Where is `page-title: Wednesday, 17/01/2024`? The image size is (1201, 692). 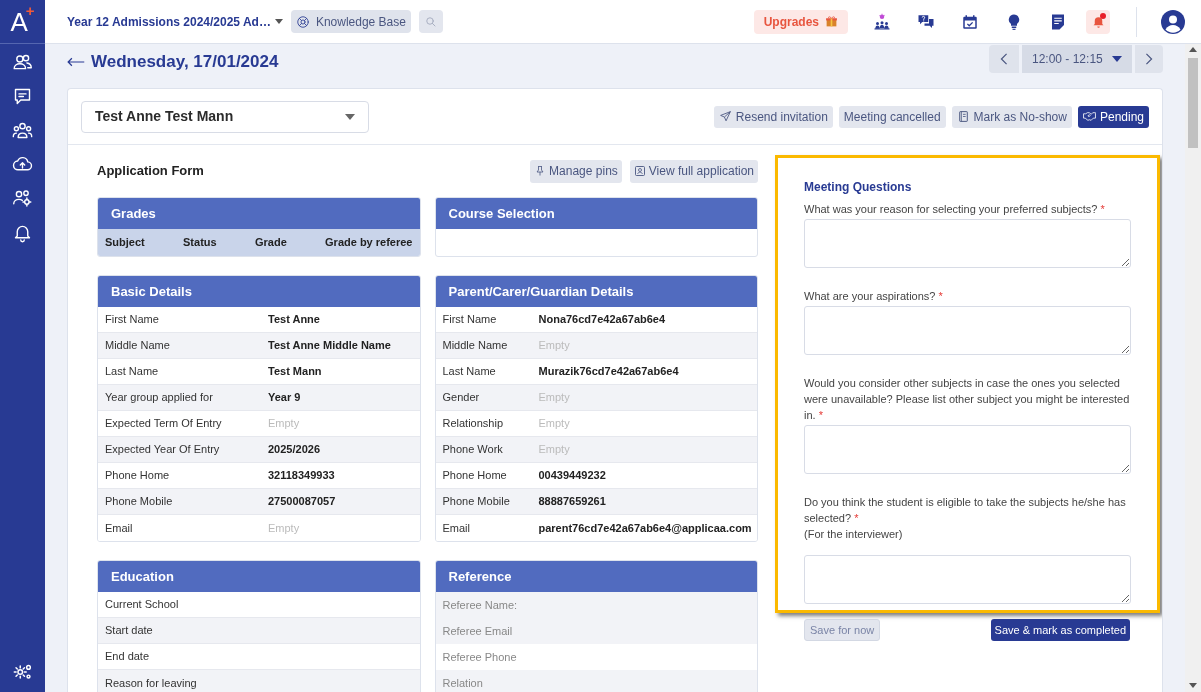 page-title: Wednesday, 17/01/2024 is located at coordinates (185, 62).